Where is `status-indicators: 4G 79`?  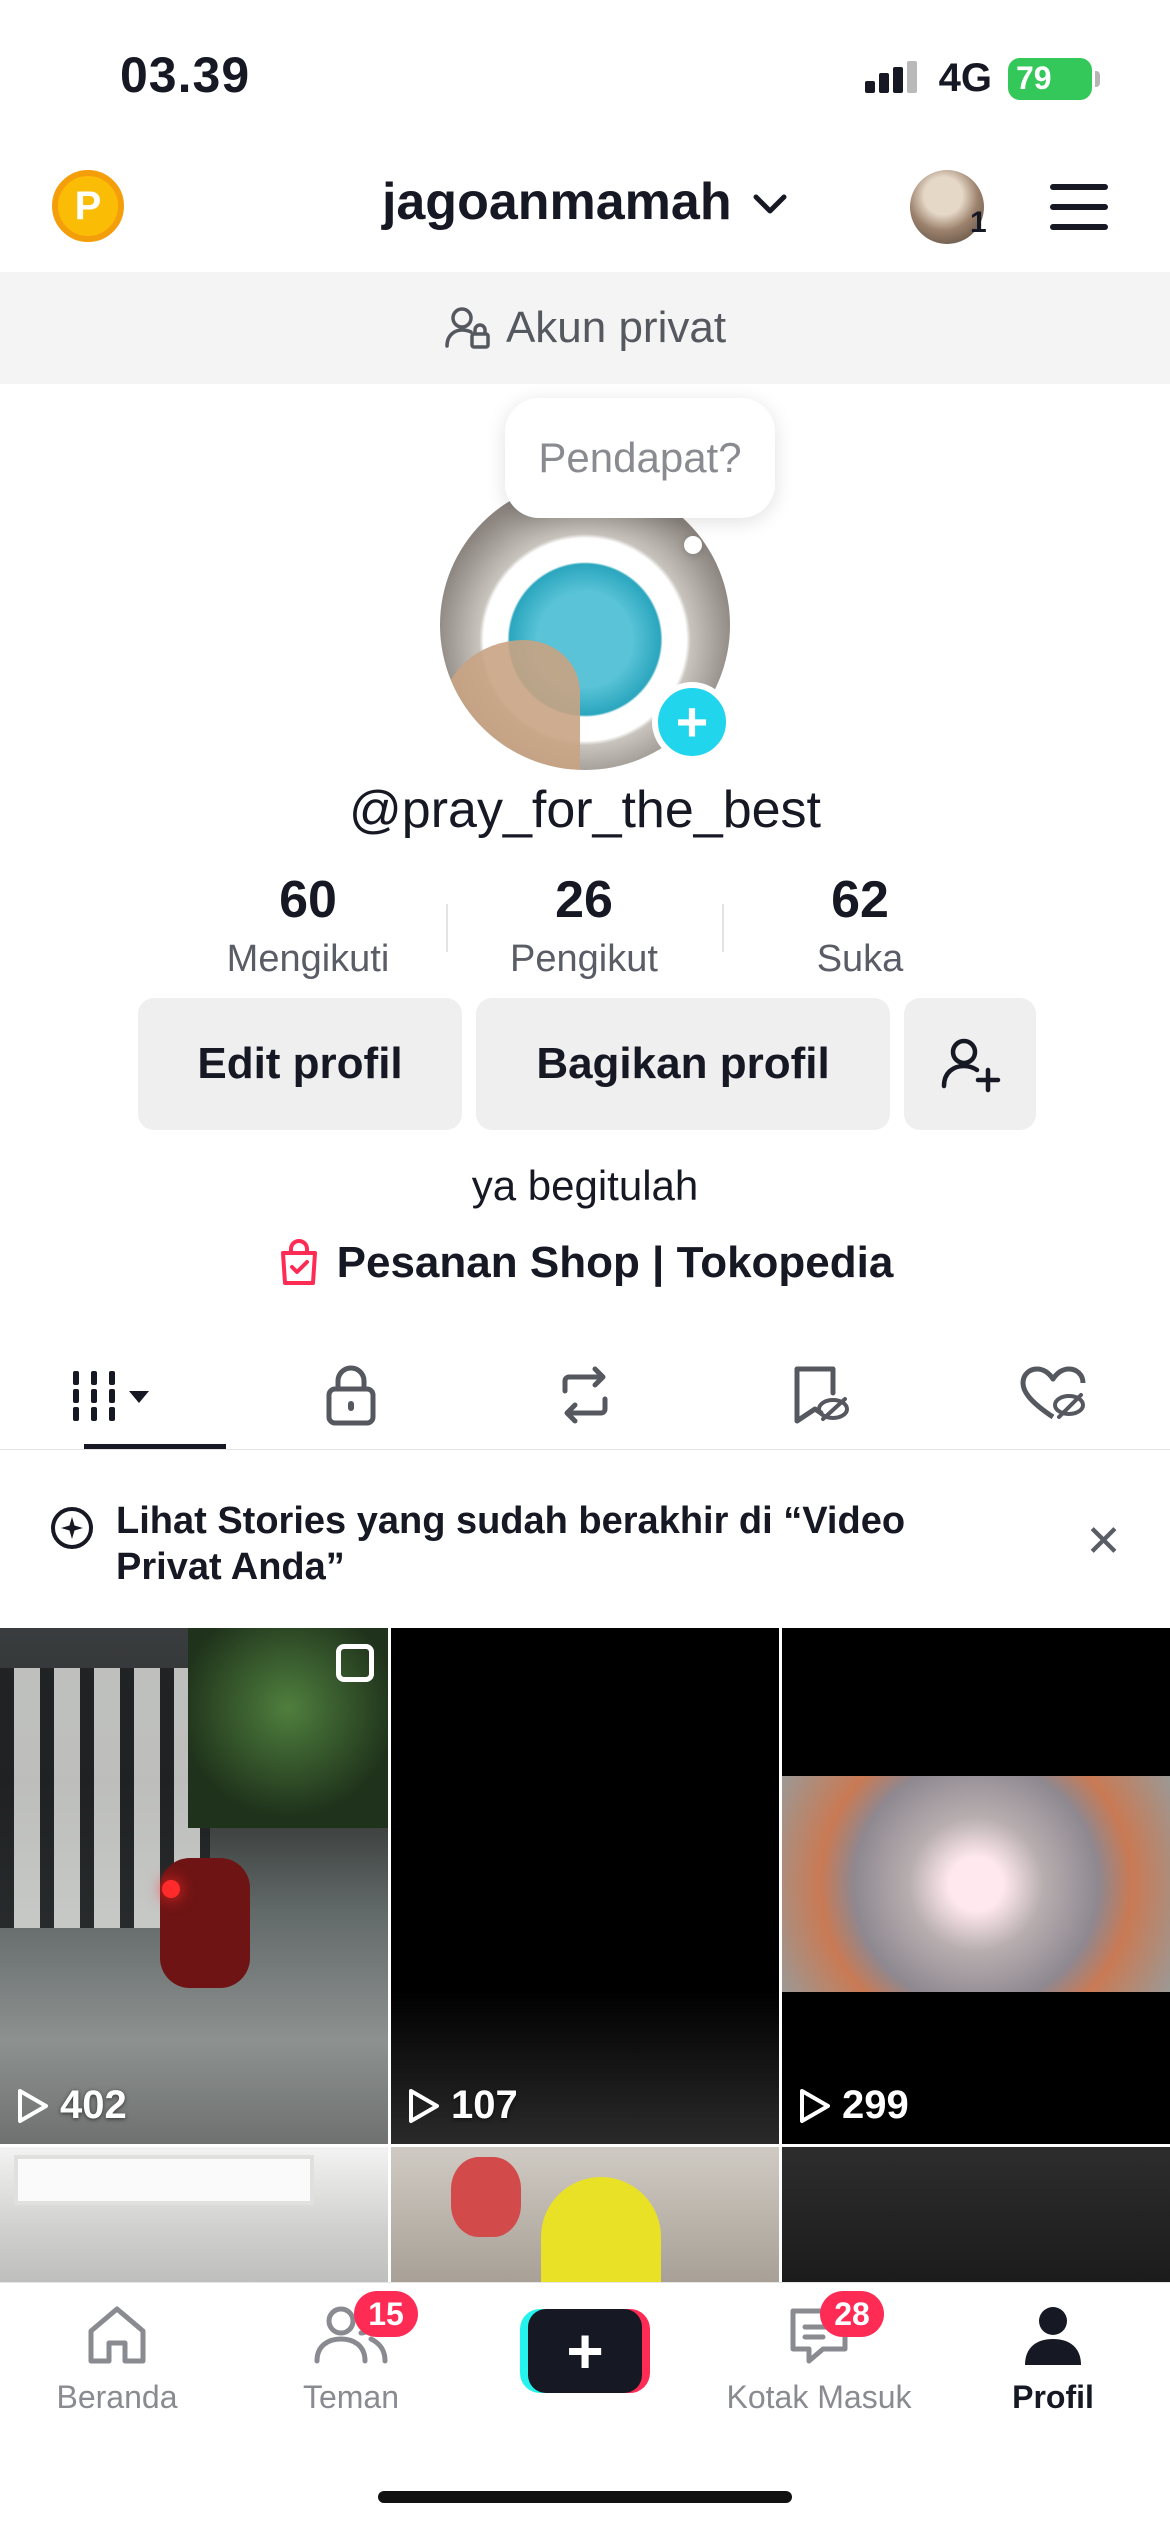 status-indicators: 4G 79 is located at coordinates (981, 78).